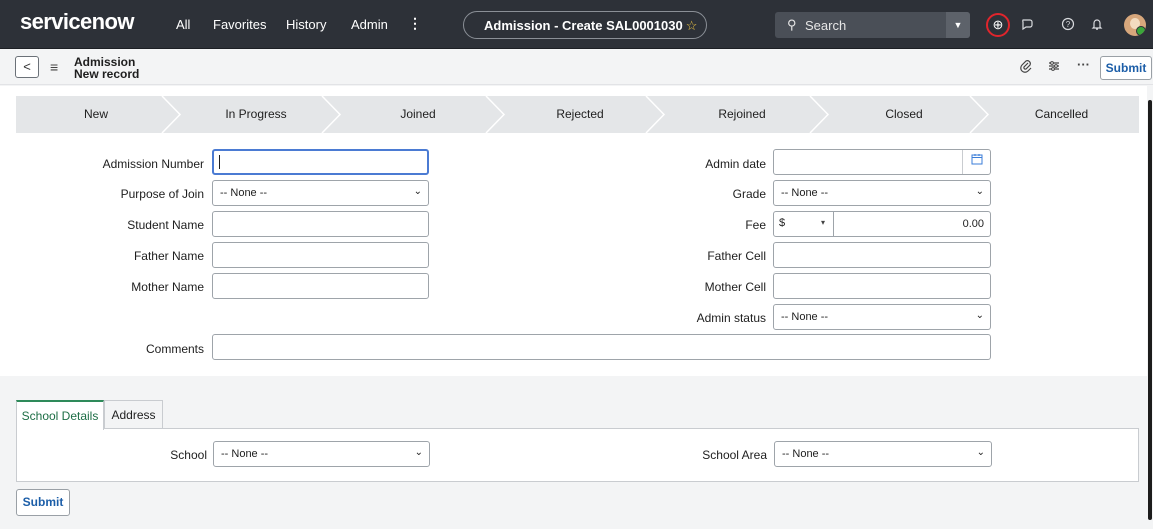  What do you see at coordinates (321, 454) in the screenshot?
I see `school-select: -- None -- ⌄` at bounding box center [321, 454].